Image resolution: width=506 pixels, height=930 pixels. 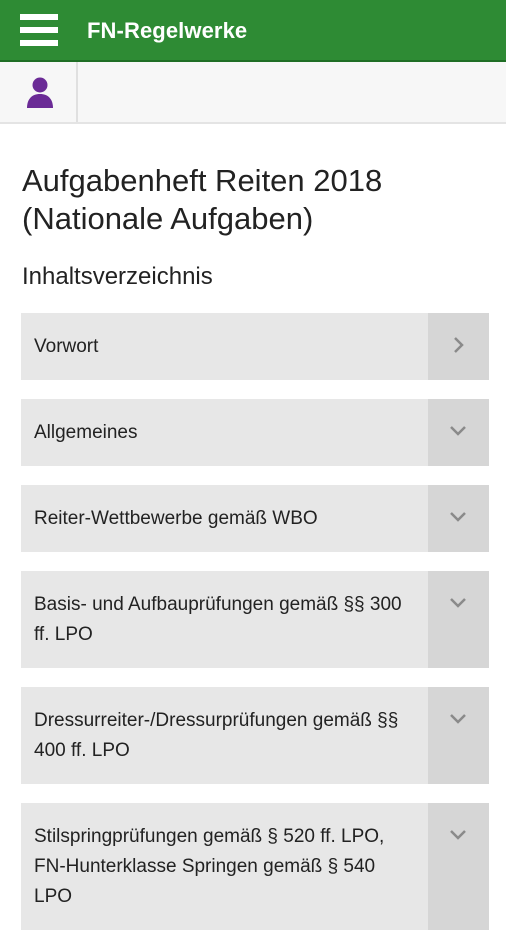 I want to click on app-title: FN-Regelwerke, so click(x=167, y=30).